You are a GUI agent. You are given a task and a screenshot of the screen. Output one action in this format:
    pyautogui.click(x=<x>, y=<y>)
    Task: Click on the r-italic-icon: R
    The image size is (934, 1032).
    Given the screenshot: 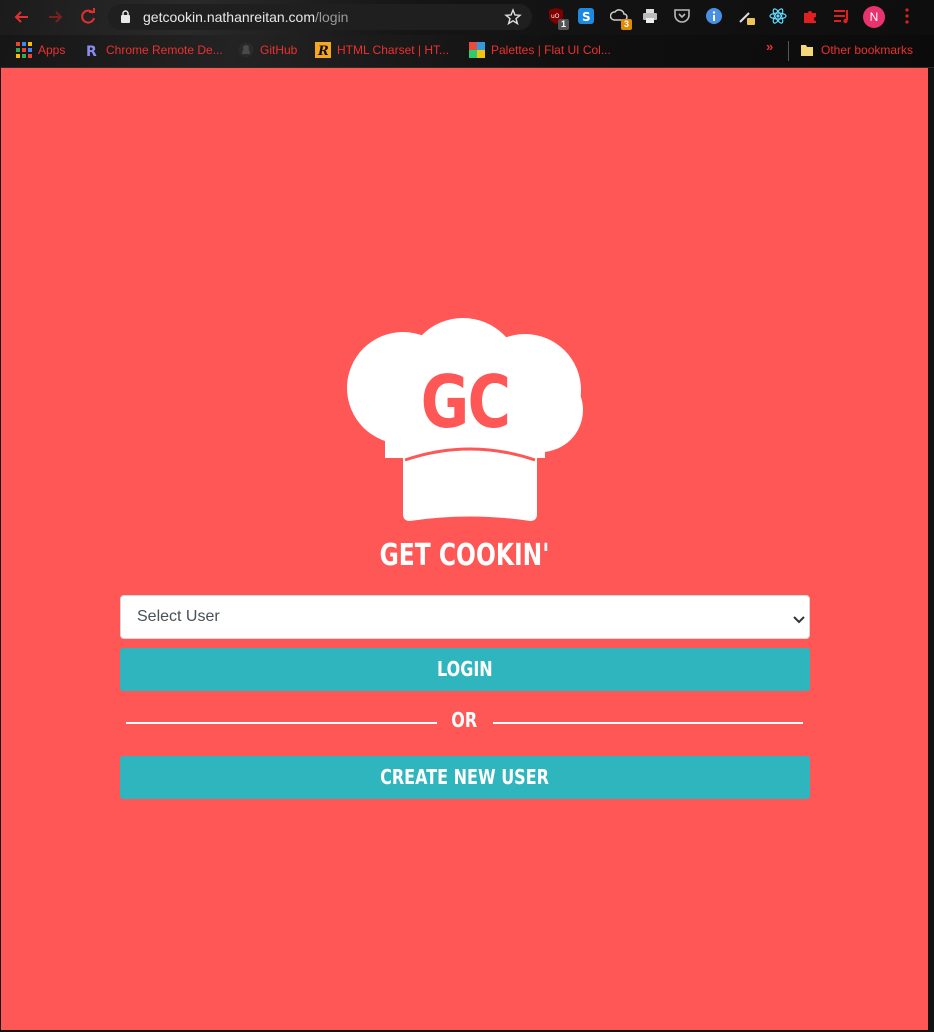 What is the action you would take?
    pyautogui.click(x=323, y=50)
    